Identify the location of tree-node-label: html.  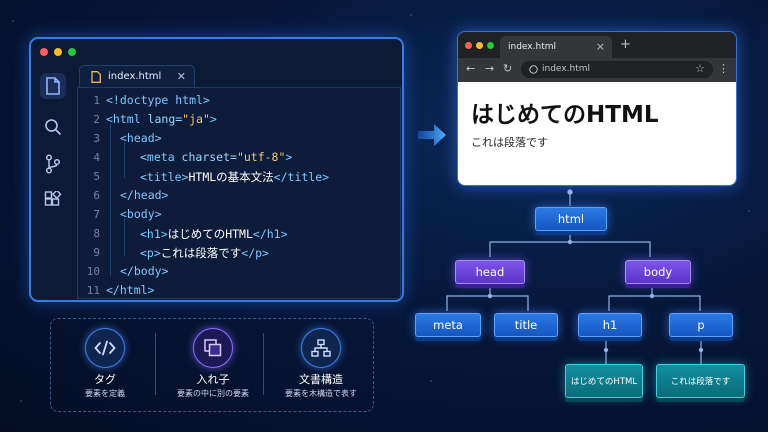
(571, 219).